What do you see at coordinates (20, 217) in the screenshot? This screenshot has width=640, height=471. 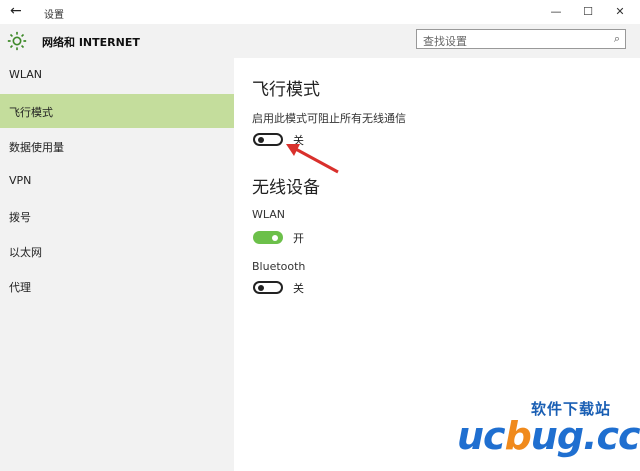 I see `sidebar-item-label: 拨号` at bounding box center [20, 217].